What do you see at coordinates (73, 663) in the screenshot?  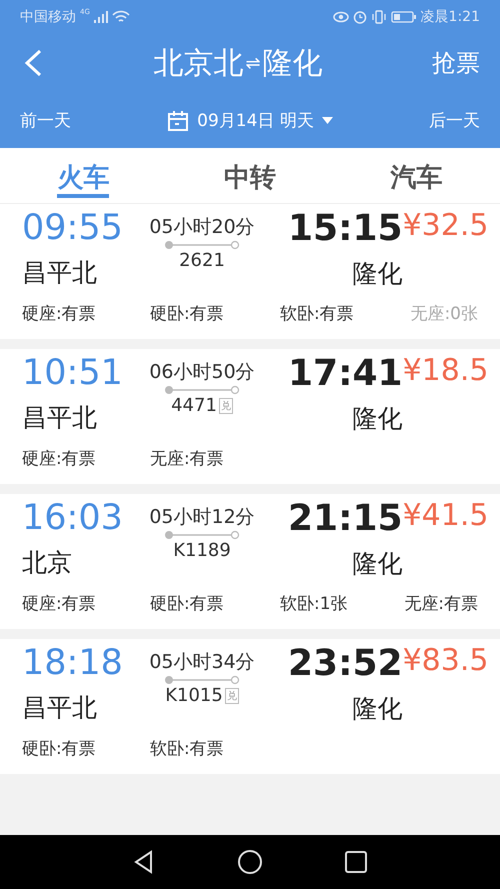 I see `departure-time: 18:18` at bounding box center [73, 663].